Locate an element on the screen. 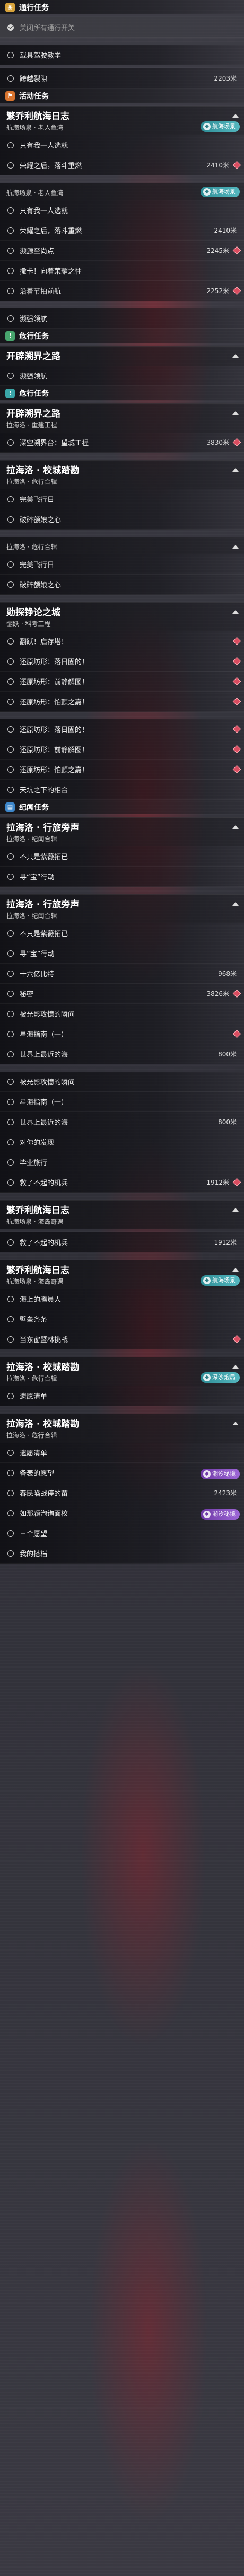 The image size is (244, 2576). category-header: ⚑ 活动任务 is located at coordinates (122, 96).